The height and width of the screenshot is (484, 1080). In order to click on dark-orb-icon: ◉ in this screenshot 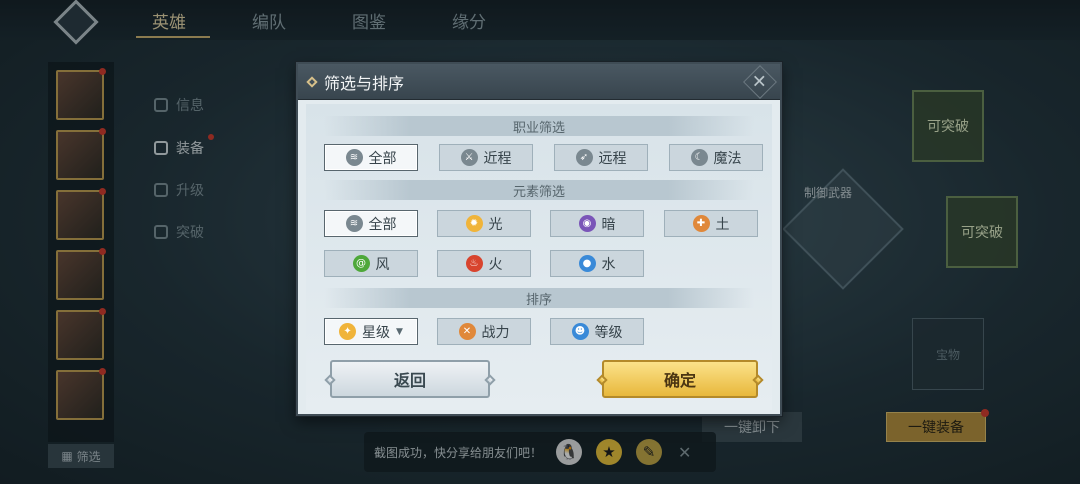, I will do `click(587, 223)`.